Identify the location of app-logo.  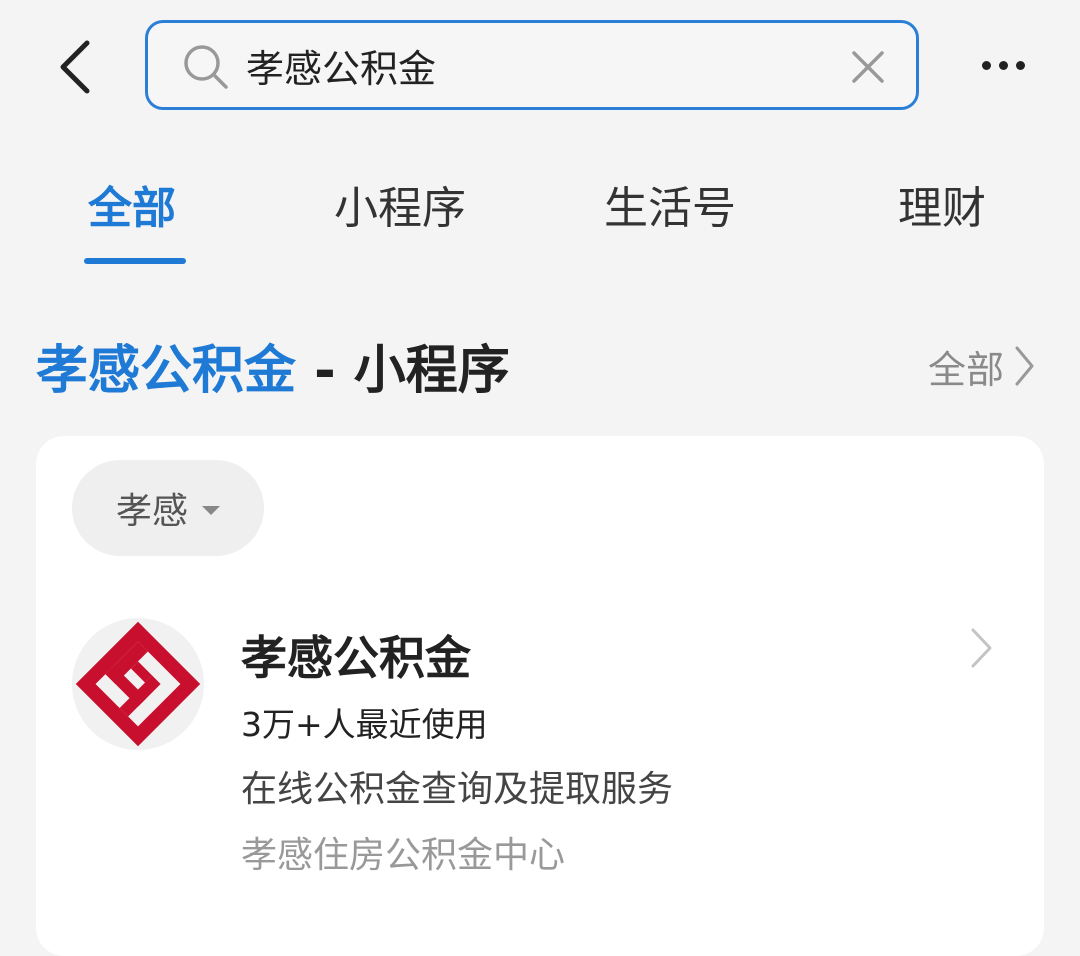
(138, 684).